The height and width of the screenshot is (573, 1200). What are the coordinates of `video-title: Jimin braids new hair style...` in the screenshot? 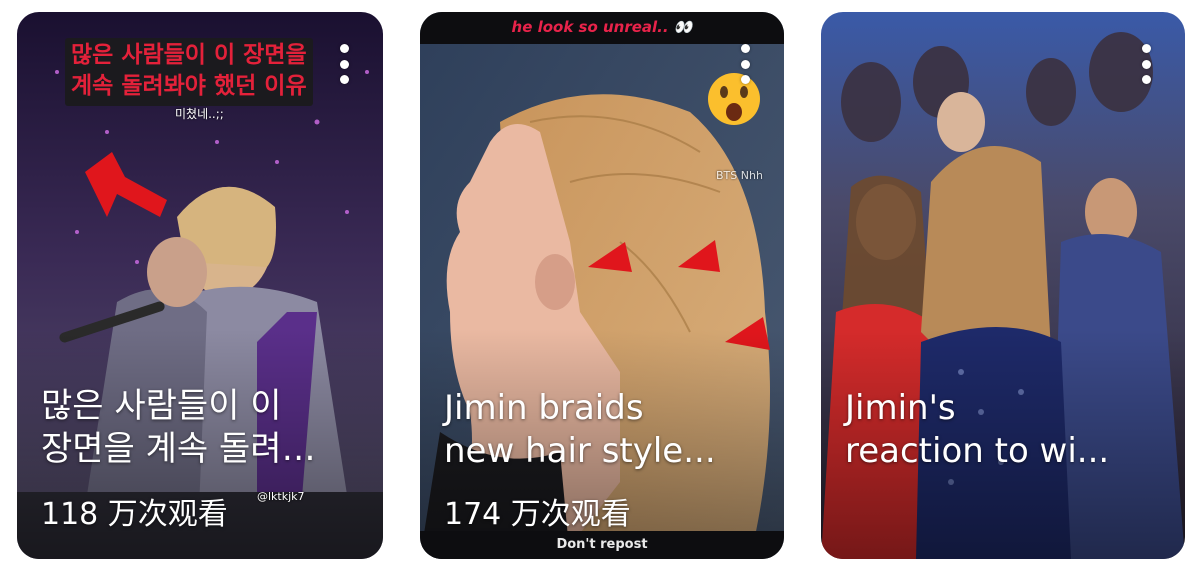 It's located at (605, 430).